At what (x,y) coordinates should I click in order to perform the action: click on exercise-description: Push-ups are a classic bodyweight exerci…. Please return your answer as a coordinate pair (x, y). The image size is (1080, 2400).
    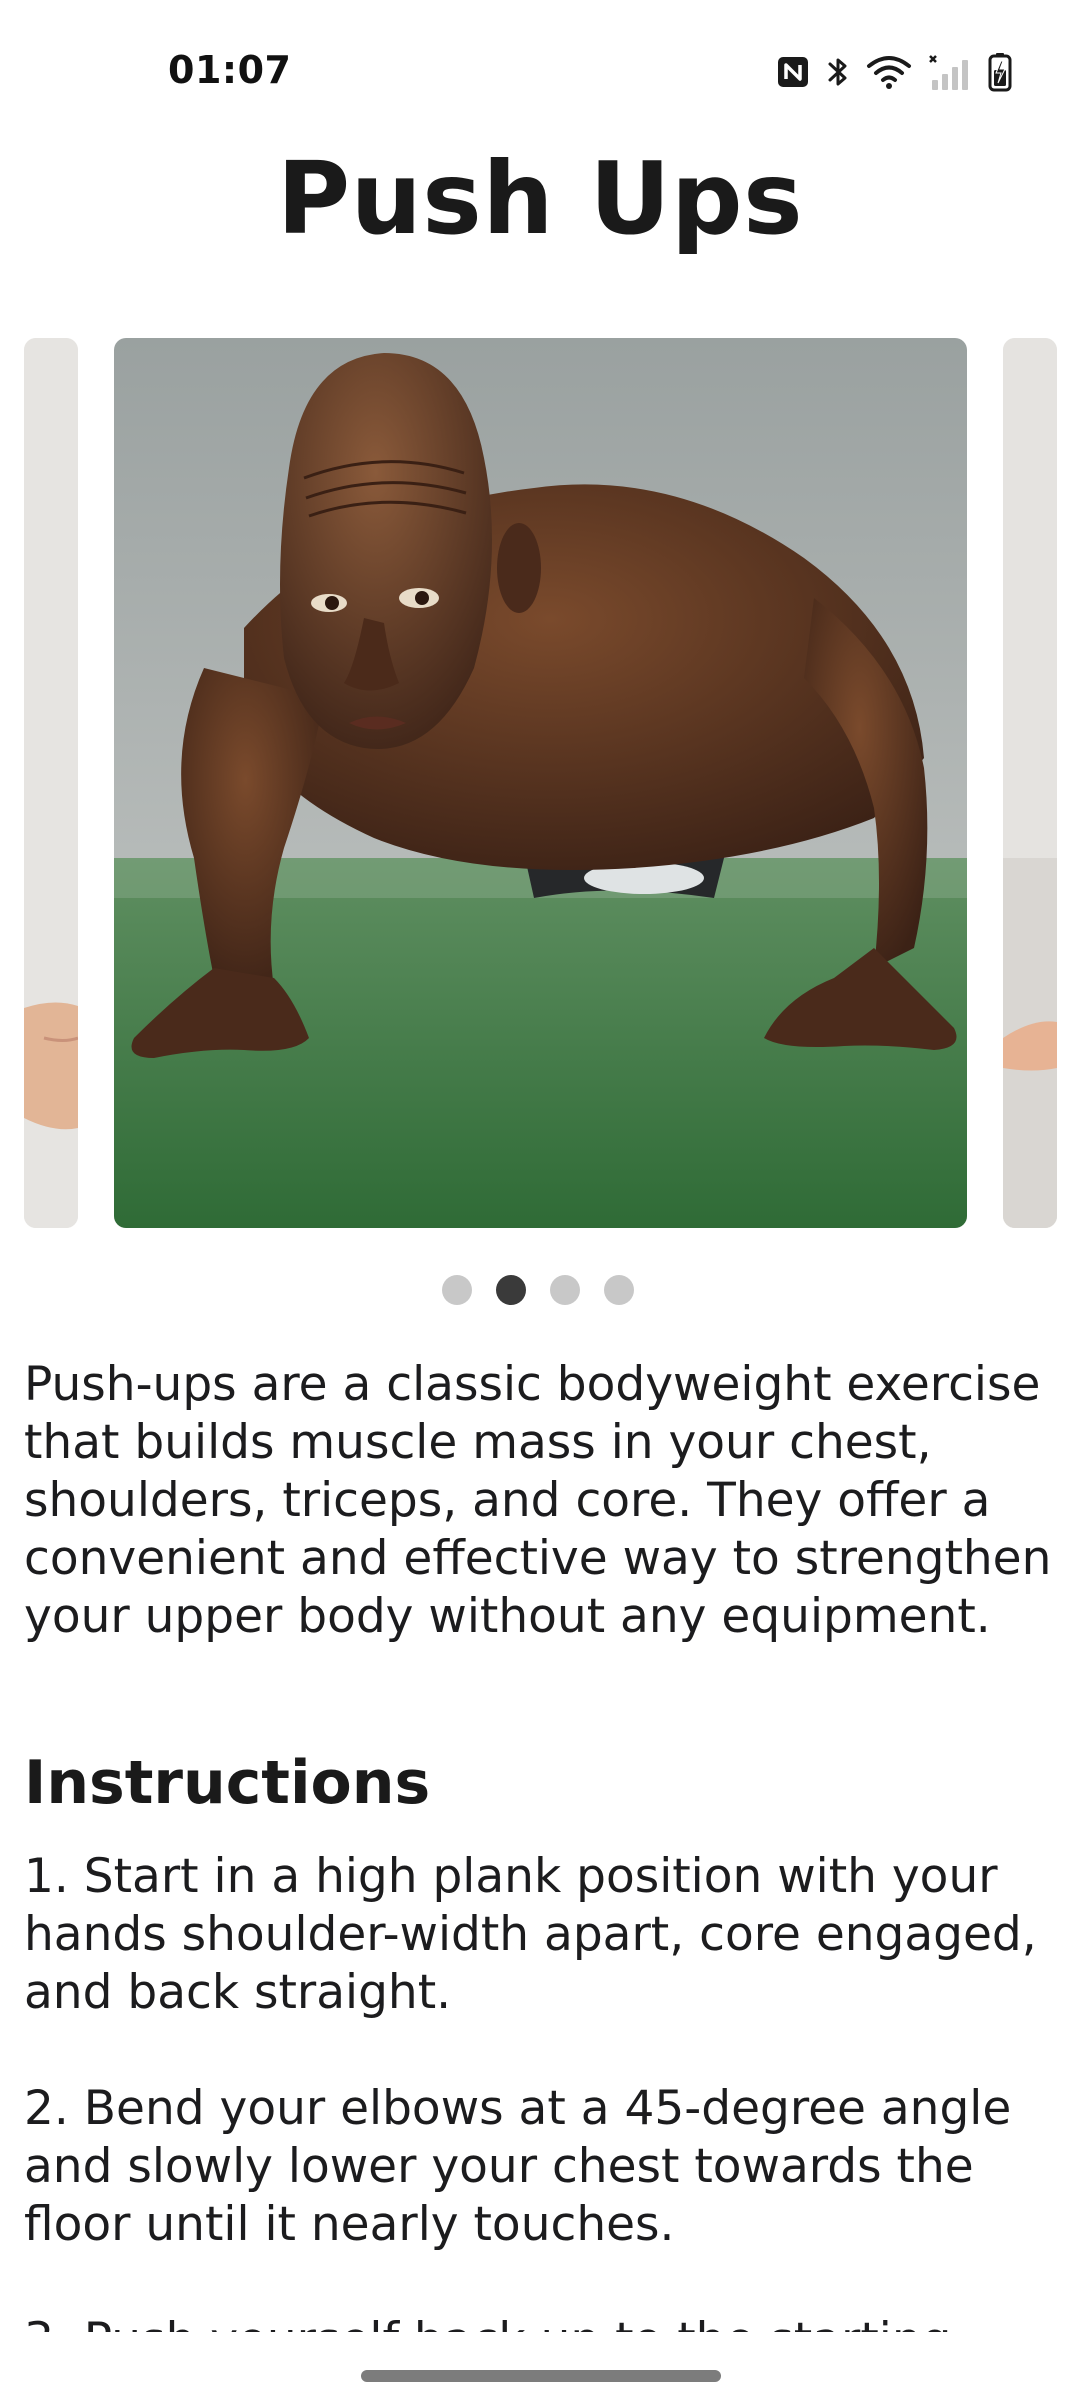
    Looking at the image, I should click on (538, 1500).